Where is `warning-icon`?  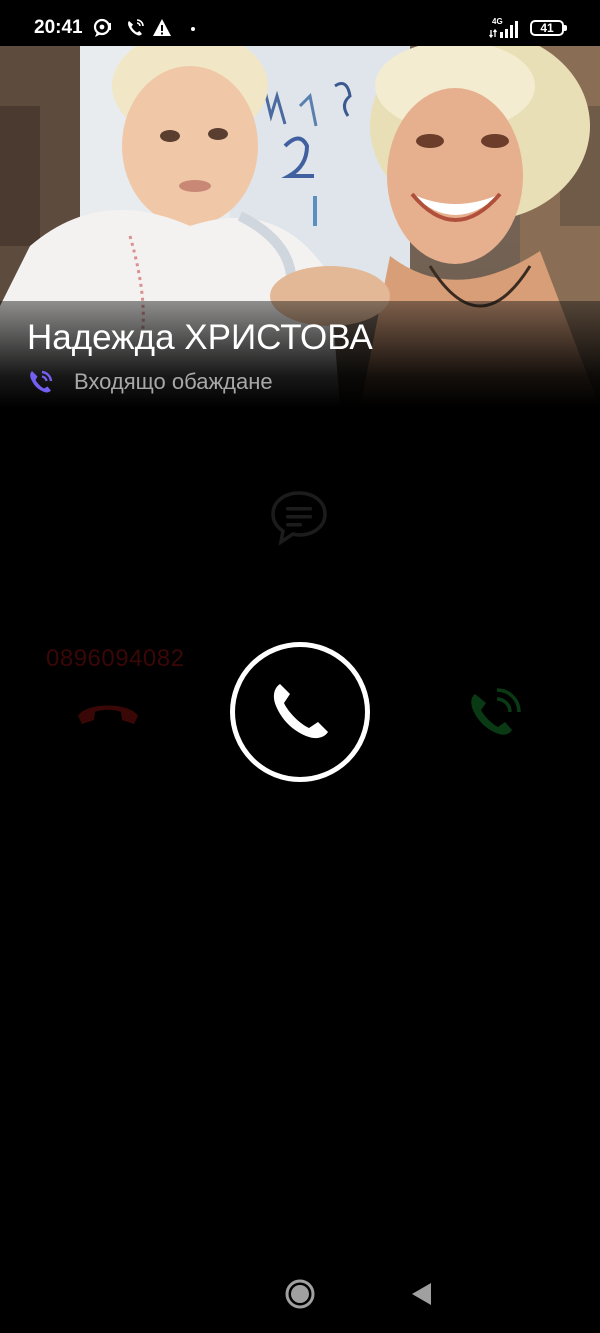
warning-icon is located at coordinates (162, 30).